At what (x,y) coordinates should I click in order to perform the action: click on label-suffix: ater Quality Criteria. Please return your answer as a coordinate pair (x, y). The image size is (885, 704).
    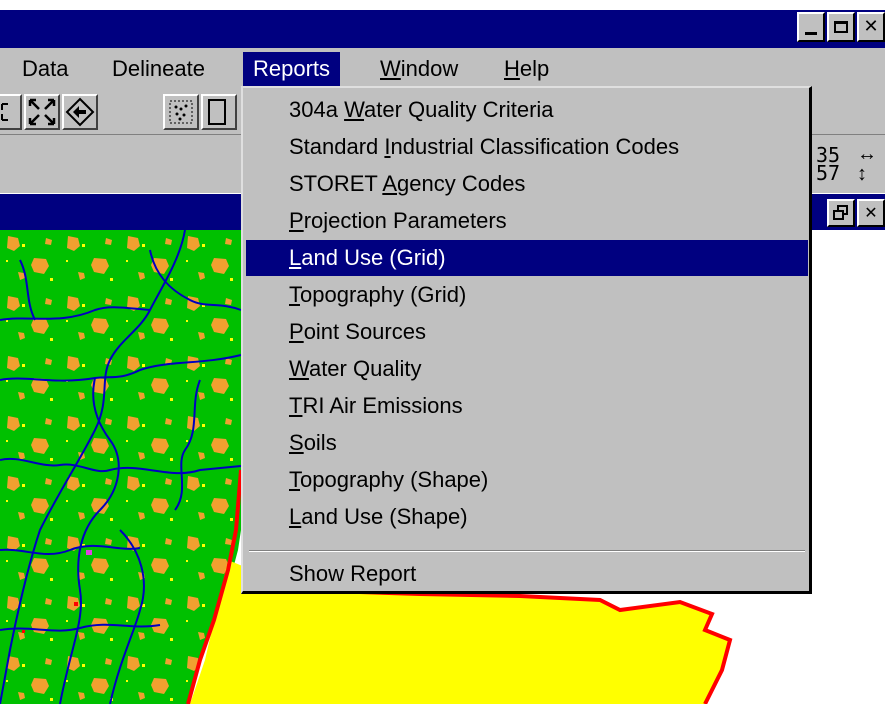
    Looking at the image, I should click on (459, 109).